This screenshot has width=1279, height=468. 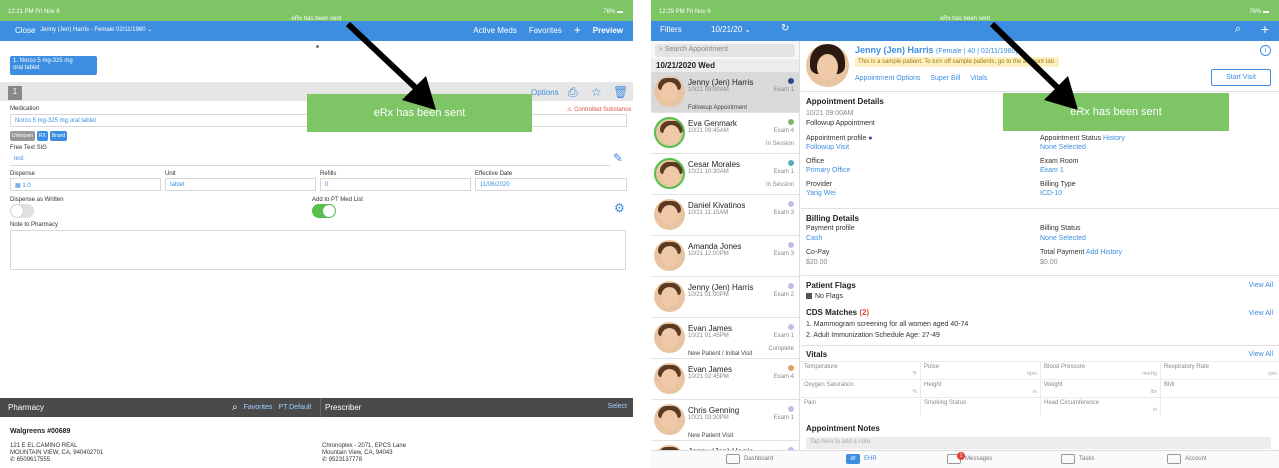 I want to click on appointment-options-link: Appointment Options, so click(x=887, y=78).